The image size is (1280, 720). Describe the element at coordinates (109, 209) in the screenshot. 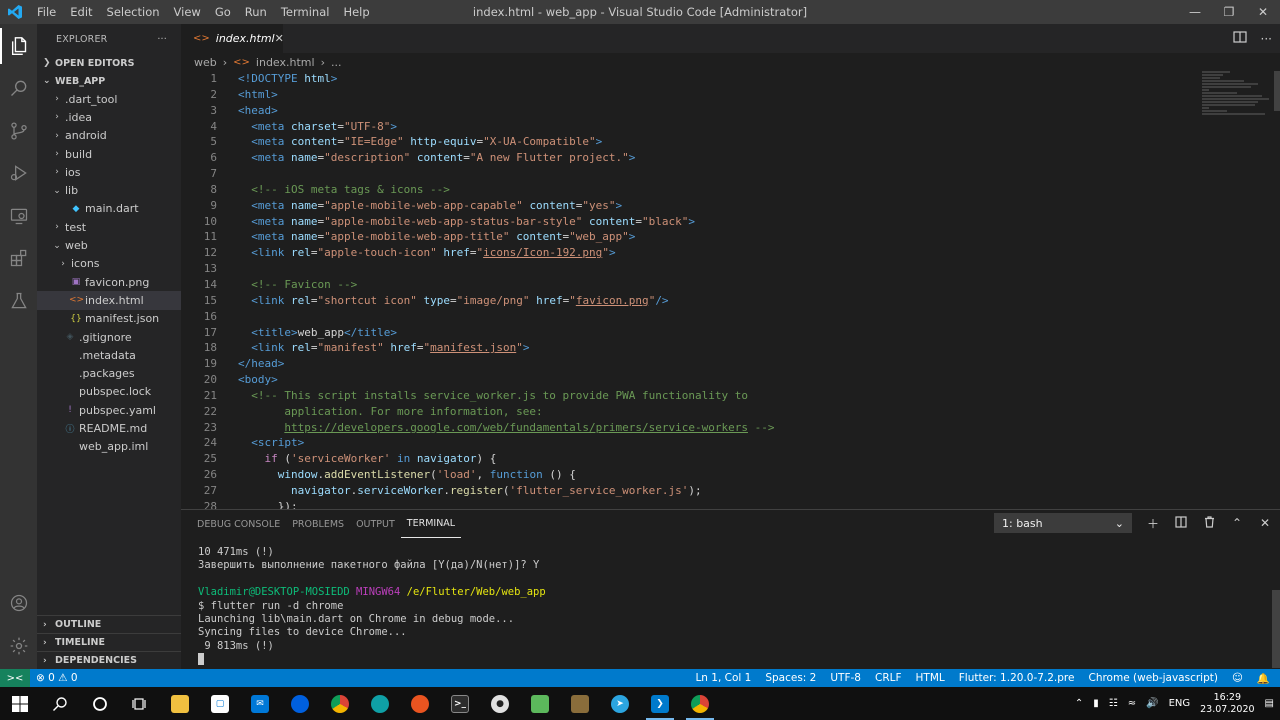

I see `tree-file: ◆ main.dart` at that location.